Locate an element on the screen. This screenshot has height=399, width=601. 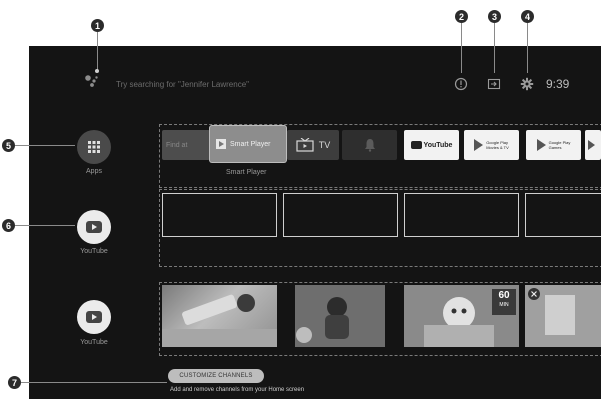
callout-7: 7 is located at coordinates (14, 382).